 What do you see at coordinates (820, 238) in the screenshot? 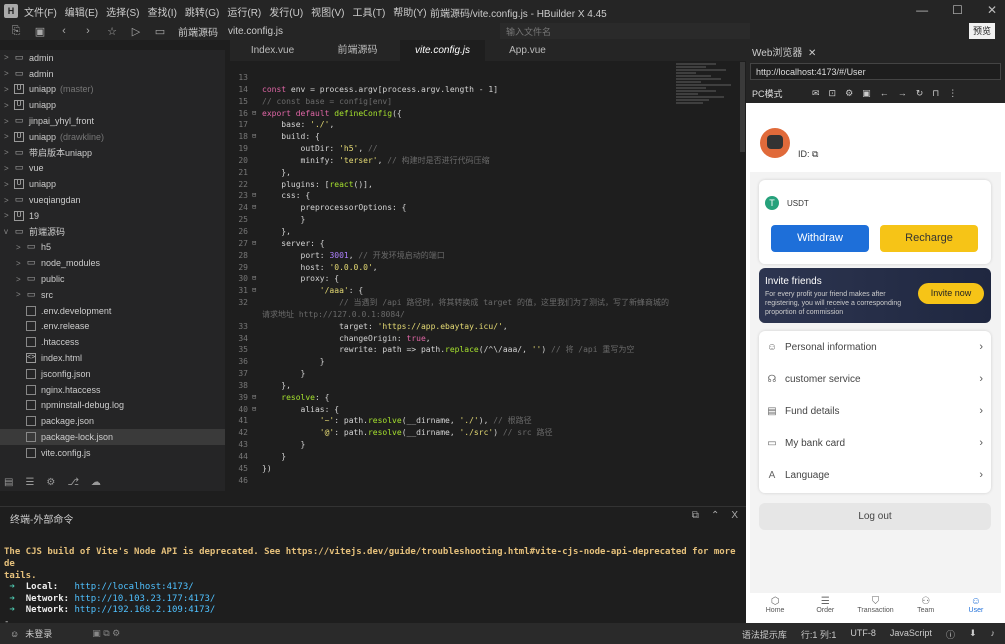
I see `withdraw-button: Withdraw` at bounding box center [820, 238].